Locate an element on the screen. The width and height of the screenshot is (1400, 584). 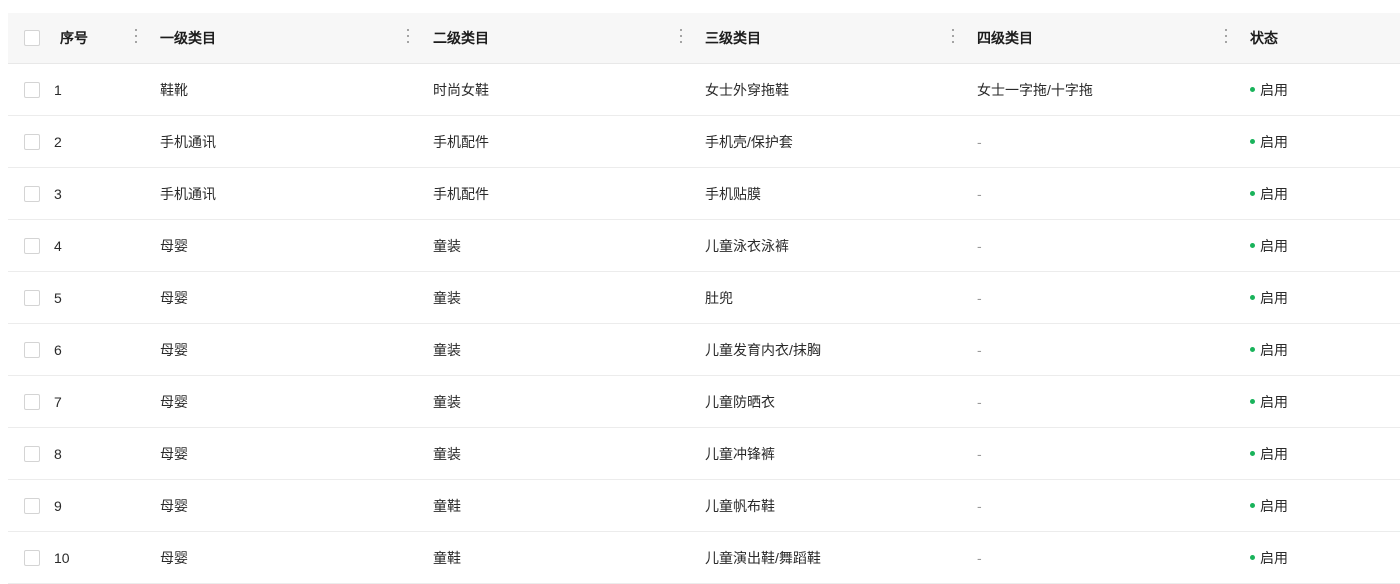
table-row: 3 手机通讯 手机配件 手机贴膜 - 启用 is located at coordinates (704, 194).